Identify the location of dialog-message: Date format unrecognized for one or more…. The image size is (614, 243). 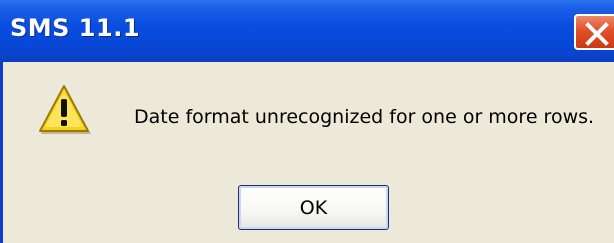
(364, 117).